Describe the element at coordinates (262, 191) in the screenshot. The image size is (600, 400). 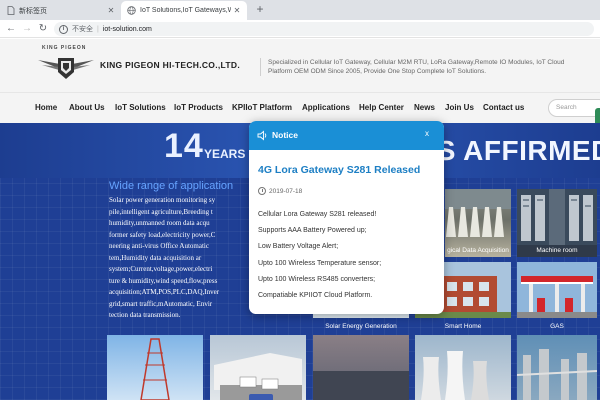
I see `clock-icon` at that location.